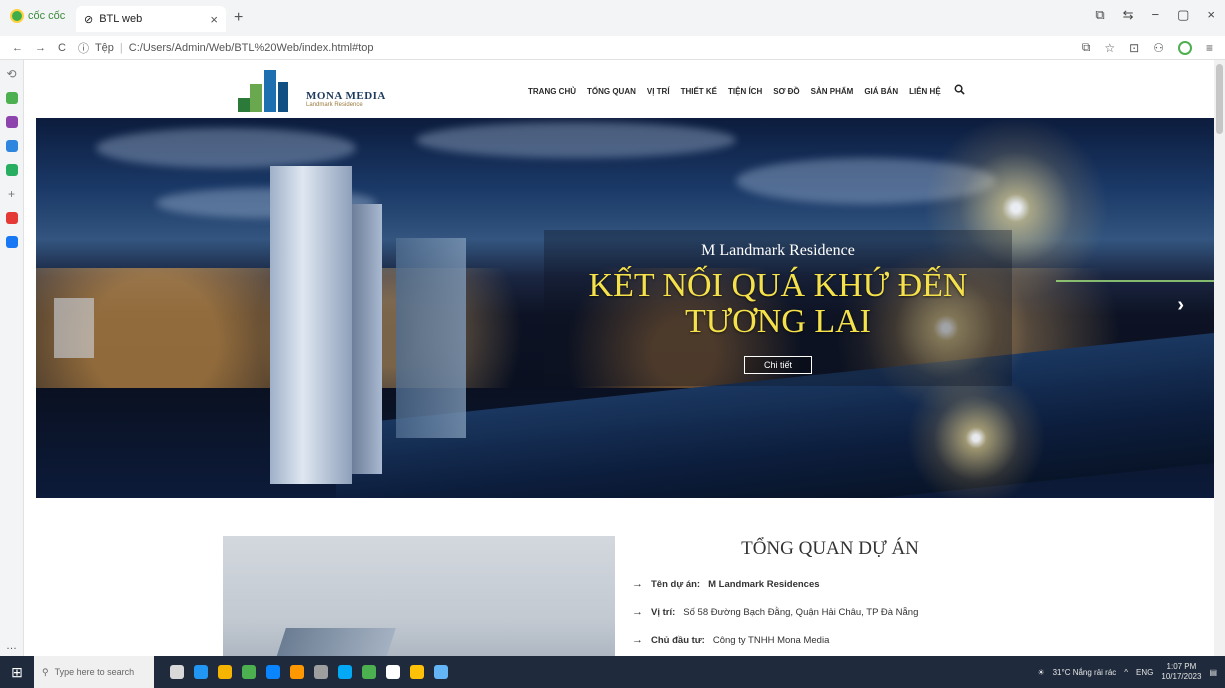 Image resolution: width=1225 pixels, height=688 pixels. I want to click on overview-image, so click(419, 596).